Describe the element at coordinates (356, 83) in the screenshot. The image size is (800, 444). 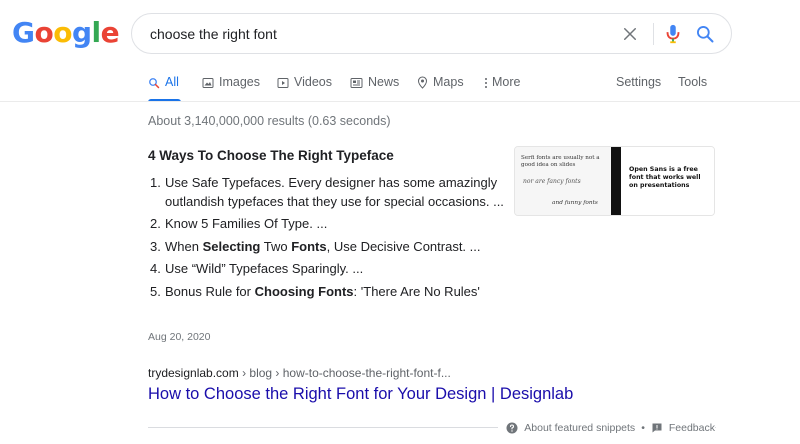
I see `news-icon` at that location.